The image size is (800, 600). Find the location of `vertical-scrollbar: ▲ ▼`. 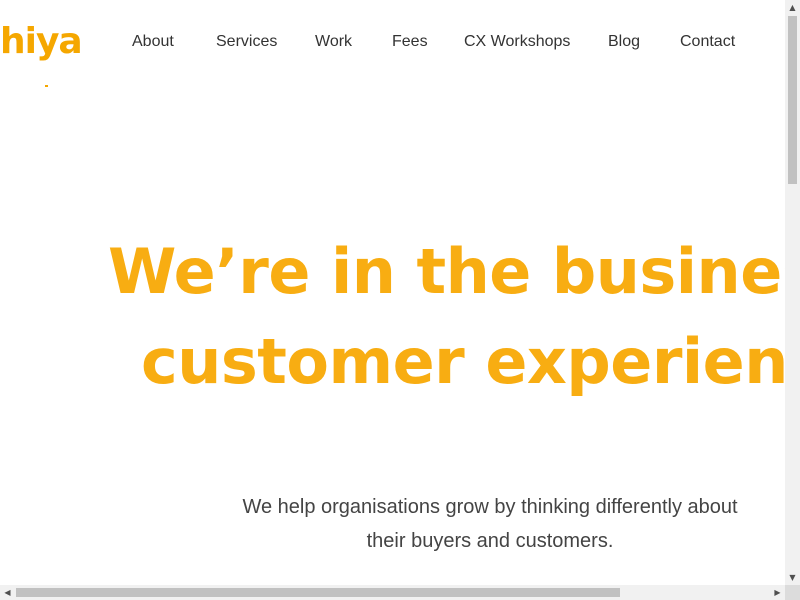

vertical-scrollbar: ▲ ▼ is located at coordinates (792, 292).